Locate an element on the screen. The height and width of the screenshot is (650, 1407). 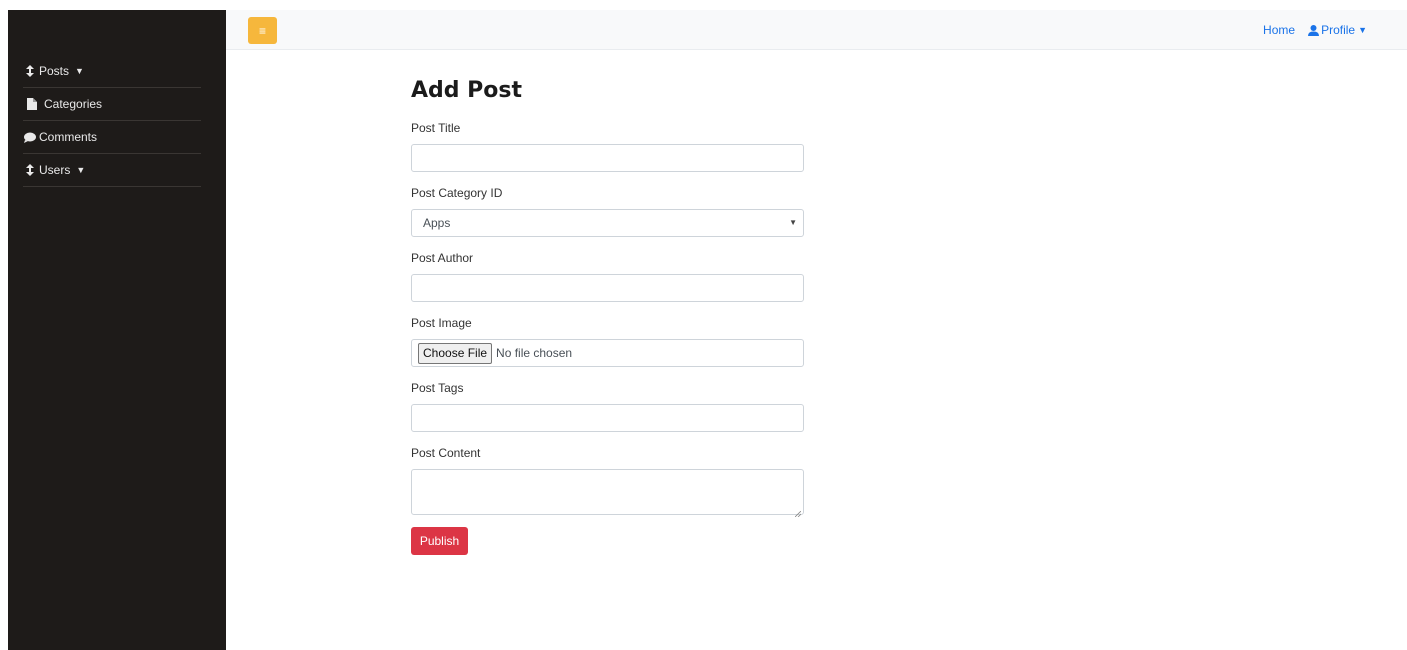
file-icon is located at coordinates (31, 104).